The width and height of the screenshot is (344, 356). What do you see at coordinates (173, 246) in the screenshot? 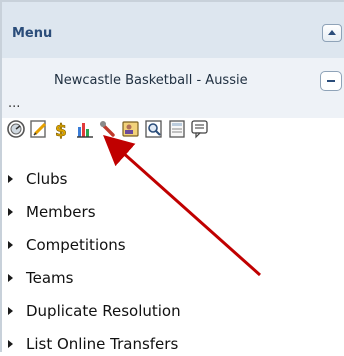
I see `nav-item-competitions: Competitions` at bounding box center [173, 246].